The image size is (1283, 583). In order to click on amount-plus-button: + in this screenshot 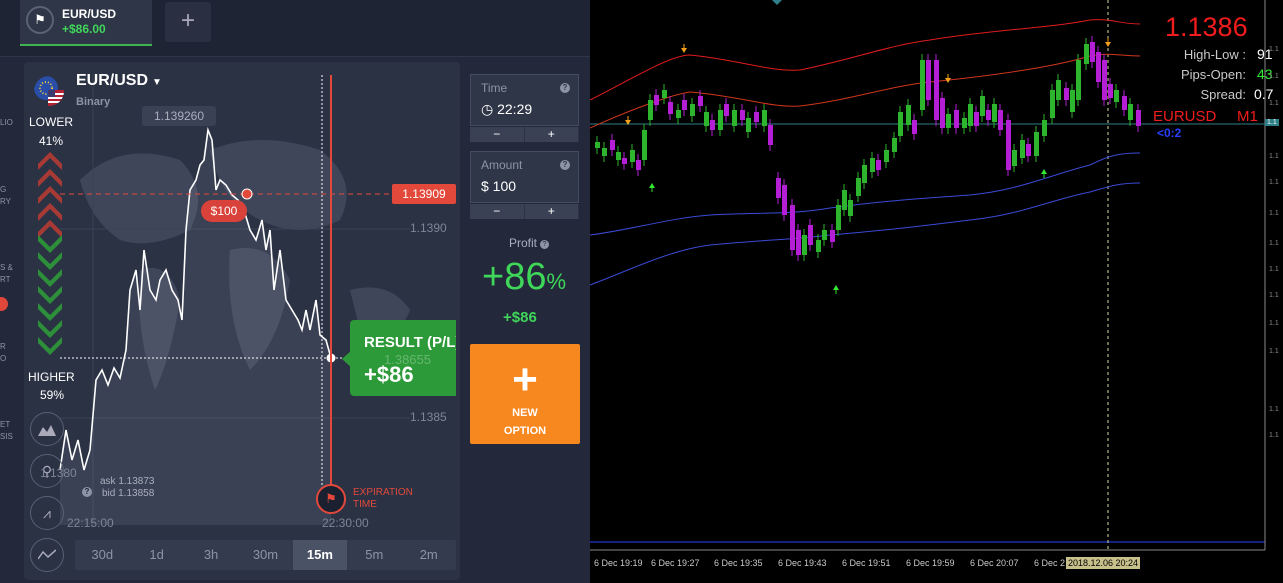, I will do `click(552, 211)`.